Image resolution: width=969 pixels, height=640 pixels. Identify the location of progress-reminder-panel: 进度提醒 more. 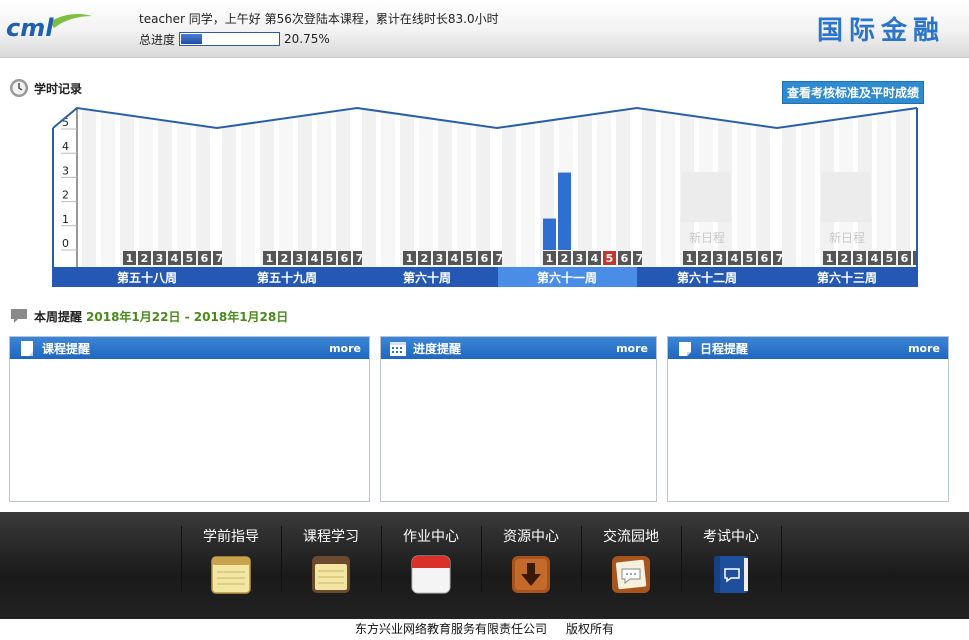
(518, 419).